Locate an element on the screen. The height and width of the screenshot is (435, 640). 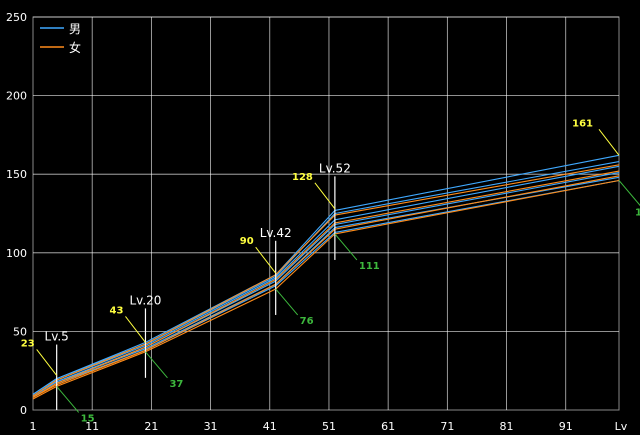
value-callout-min: 111 is located at coordinates (369, 266).